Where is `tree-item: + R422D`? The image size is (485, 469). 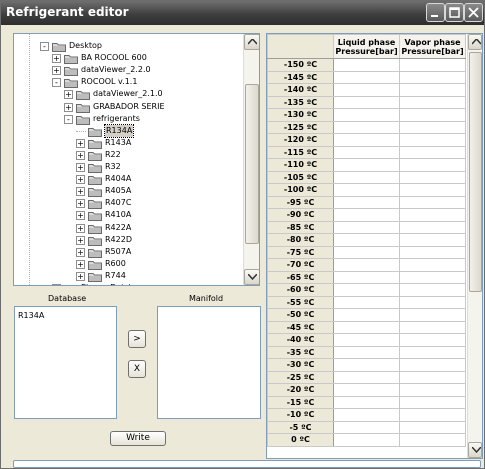 tree-item: + R422D is located at coordinates (129, 240).